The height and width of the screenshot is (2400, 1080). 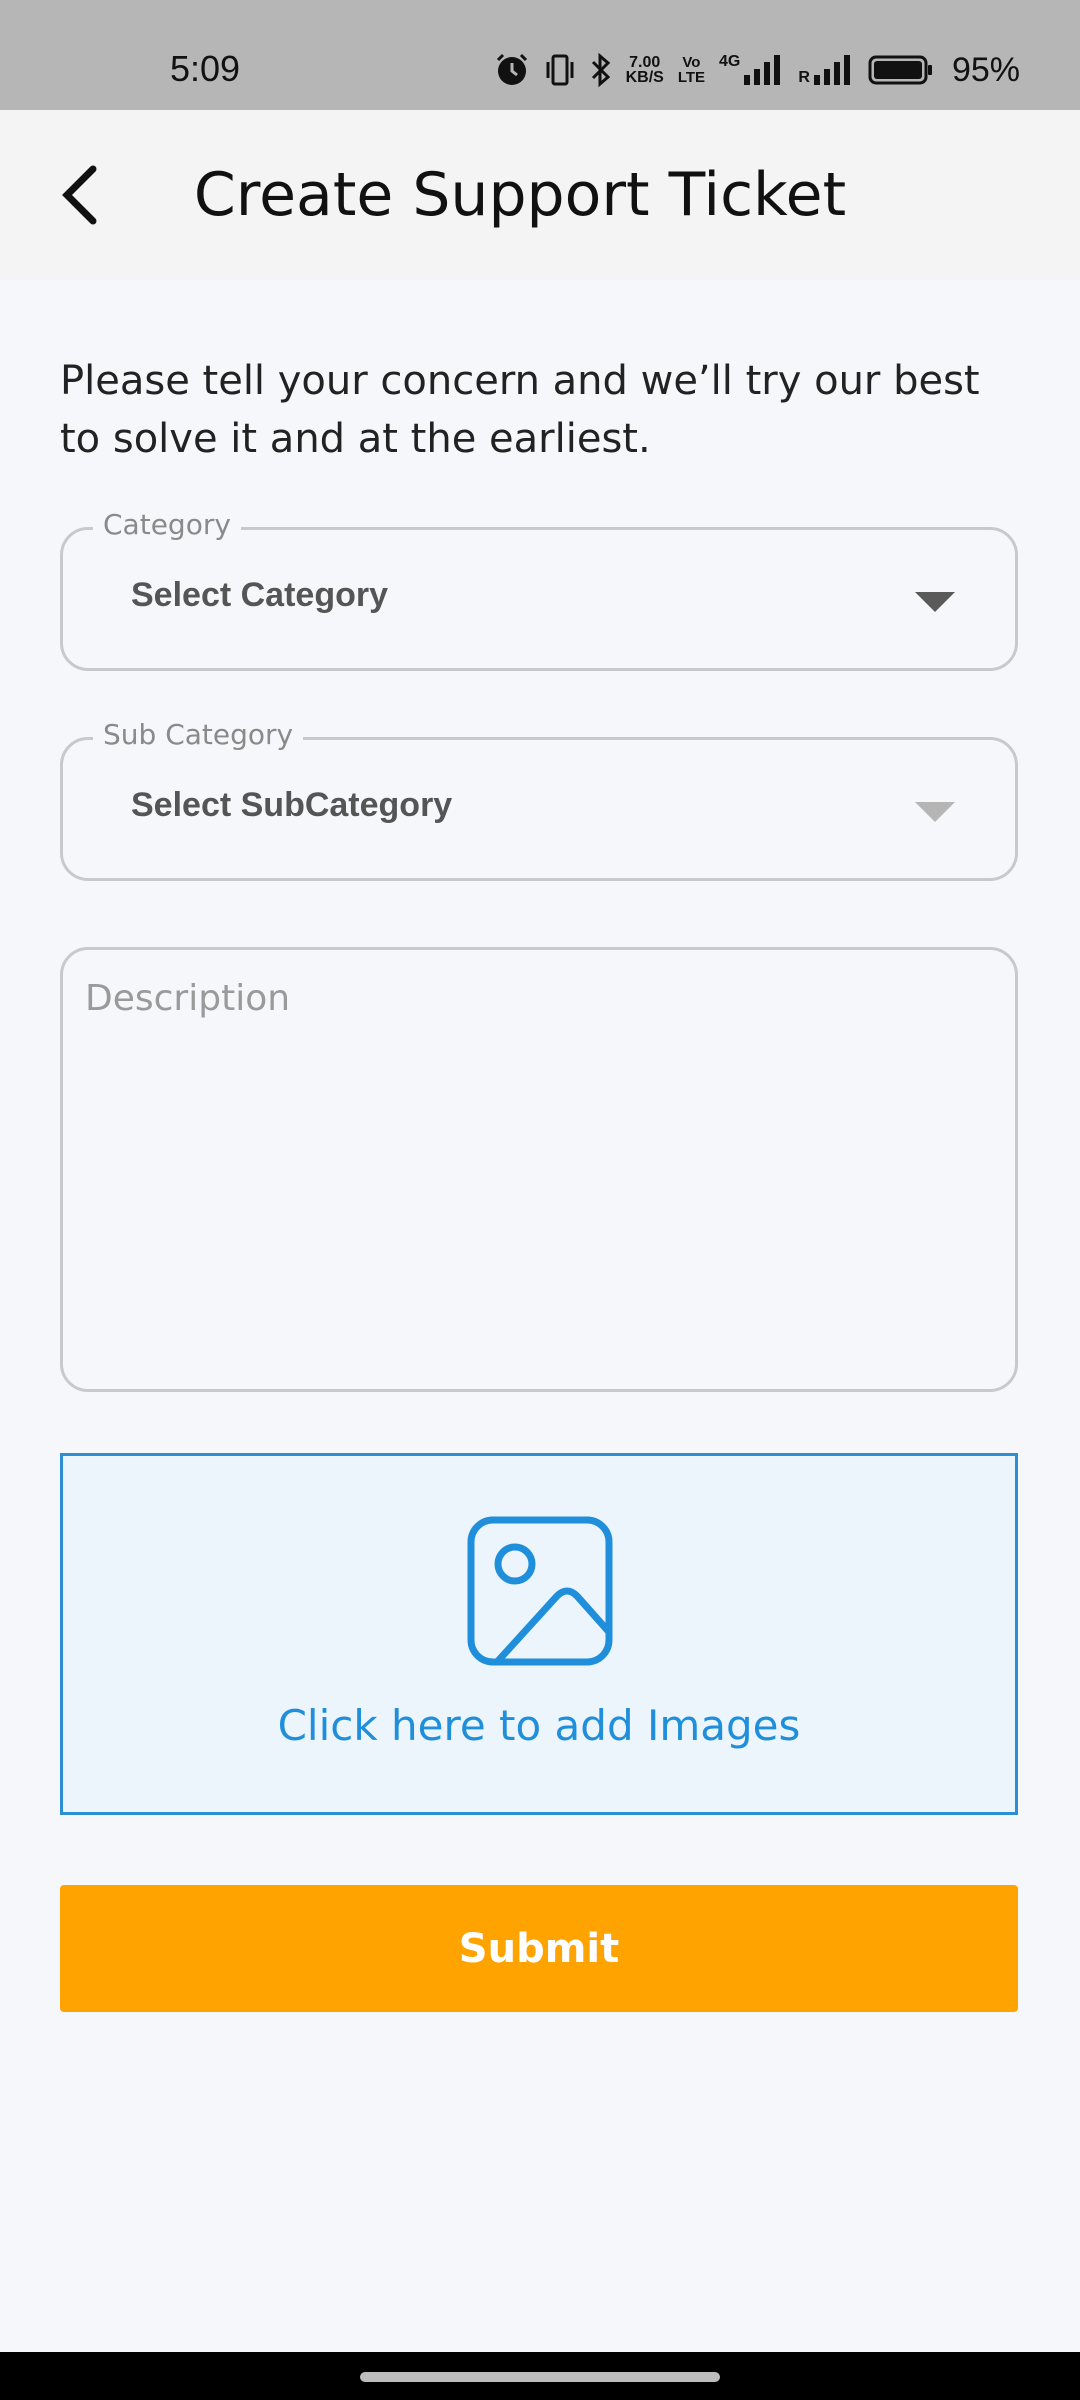 I want to click on volte-bottom: LTE, so click(x=691, y=77).